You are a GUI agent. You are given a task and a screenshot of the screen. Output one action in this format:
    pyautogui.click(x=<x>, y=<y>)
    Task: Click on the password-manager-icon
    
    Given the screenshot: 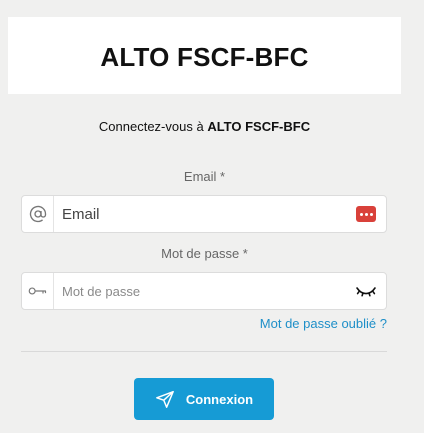 What is the action you would take?
    pyautogui.click(x=366, y=214)
    